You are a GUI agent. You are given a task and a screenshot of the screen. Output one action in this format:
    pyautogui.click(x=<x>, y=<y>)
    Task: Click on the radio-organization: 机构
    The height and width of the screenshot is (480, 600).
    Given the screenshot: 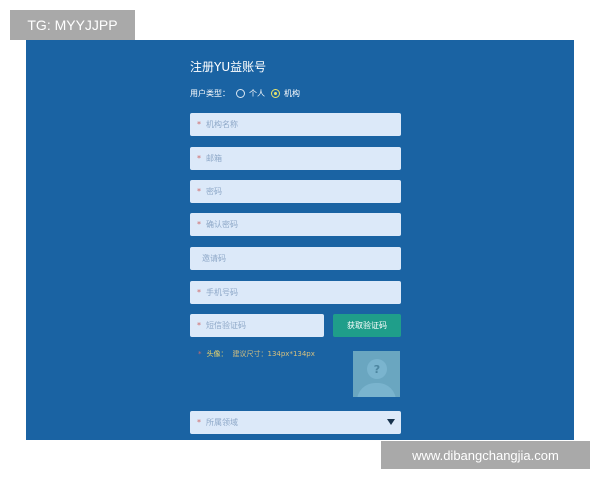 What is the action you would take?
    pyautogui.click(x=285, y=93)
    